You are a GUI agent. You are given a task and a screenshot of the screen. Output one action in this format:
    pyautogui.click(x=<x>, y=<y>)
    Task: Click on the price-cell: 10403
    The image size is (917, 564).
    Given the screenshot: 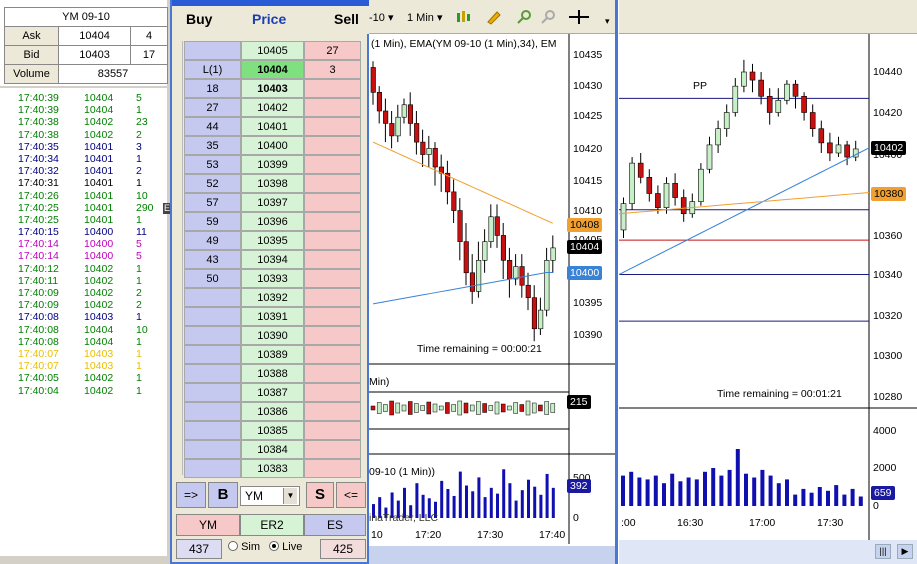 What is the action you would take?
    pyautogui.click(x=272, y=88)
    